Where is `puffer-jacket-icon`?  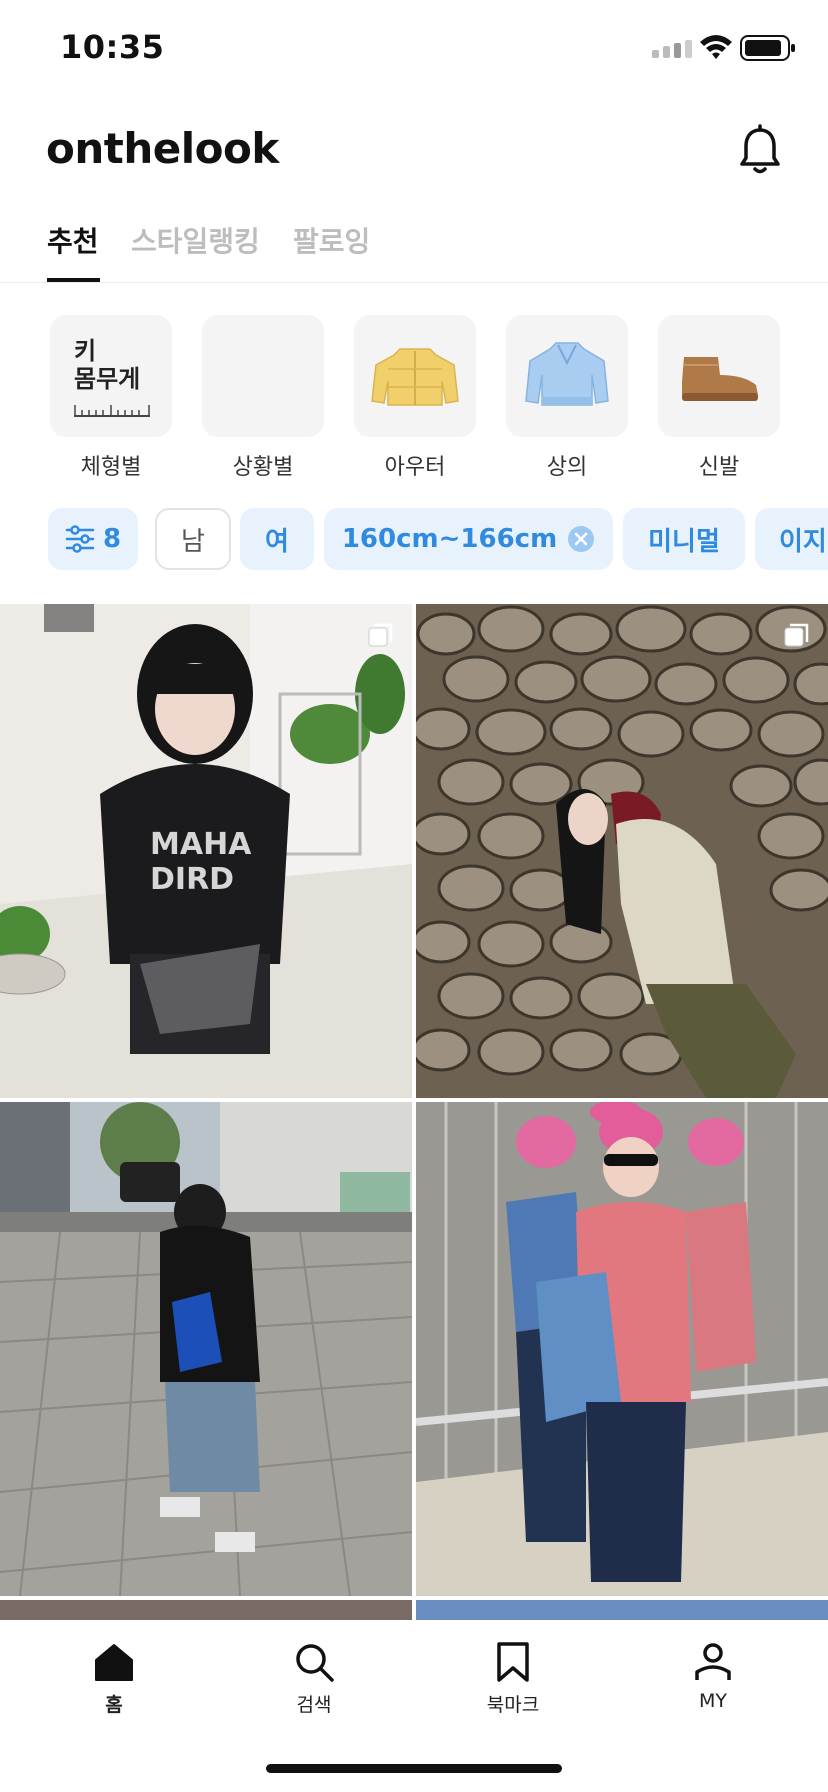
puffer-jacket-icon is located at coordinates (415, 377).